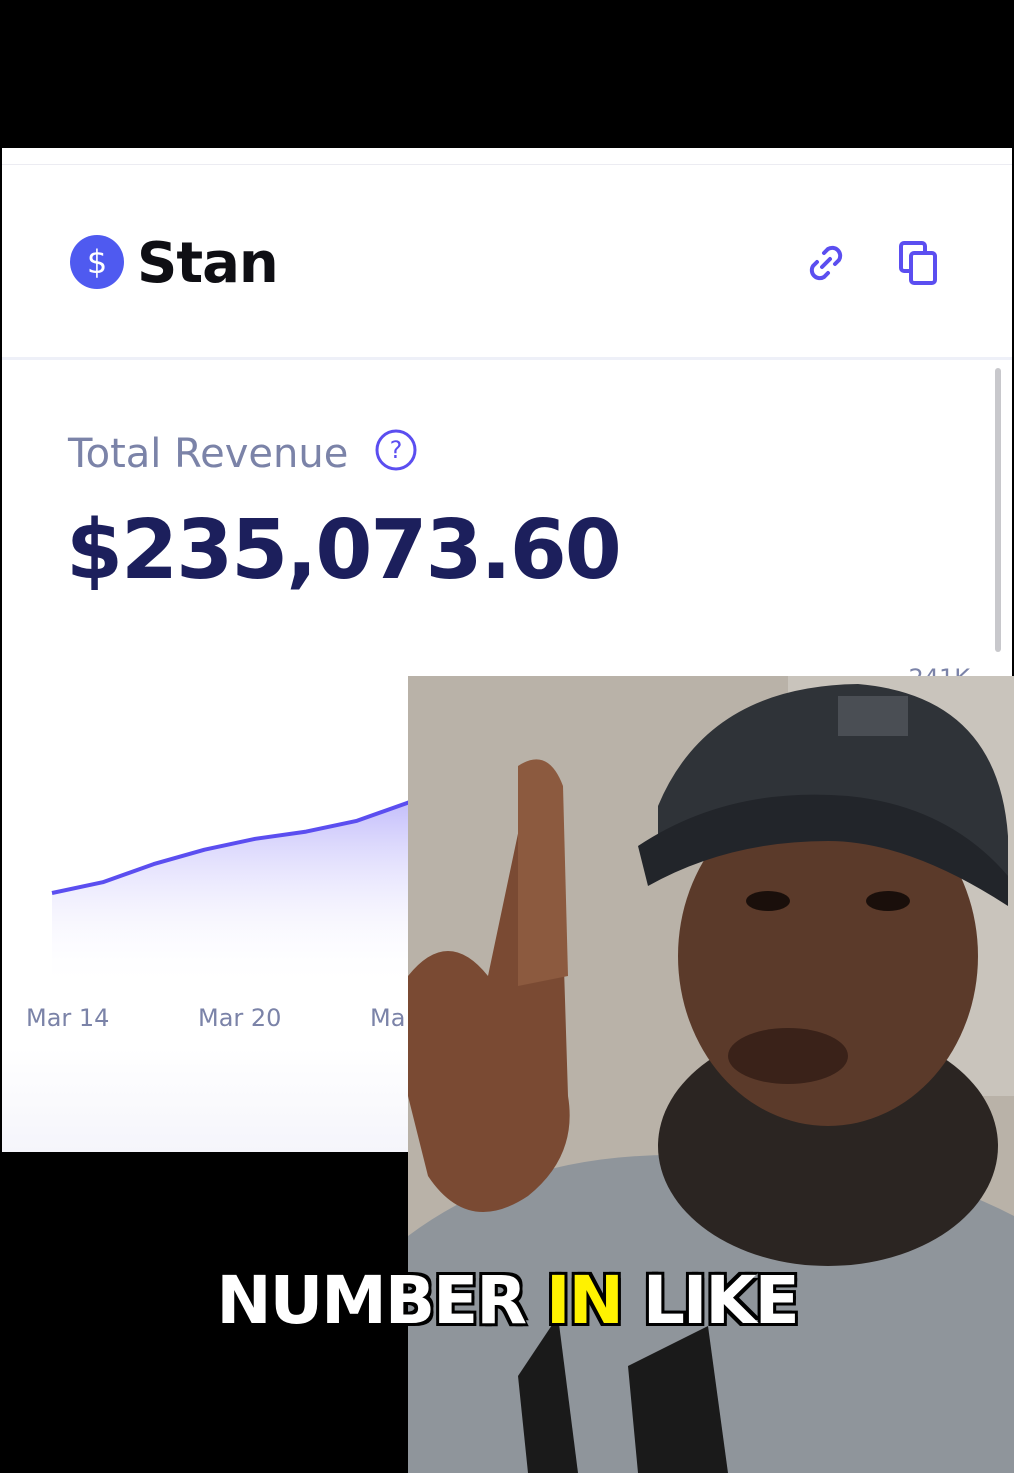  Describe the element at coordinates (344, 550) in the screenshot. I see `total-revenue-value: $235,073.60` at that location.